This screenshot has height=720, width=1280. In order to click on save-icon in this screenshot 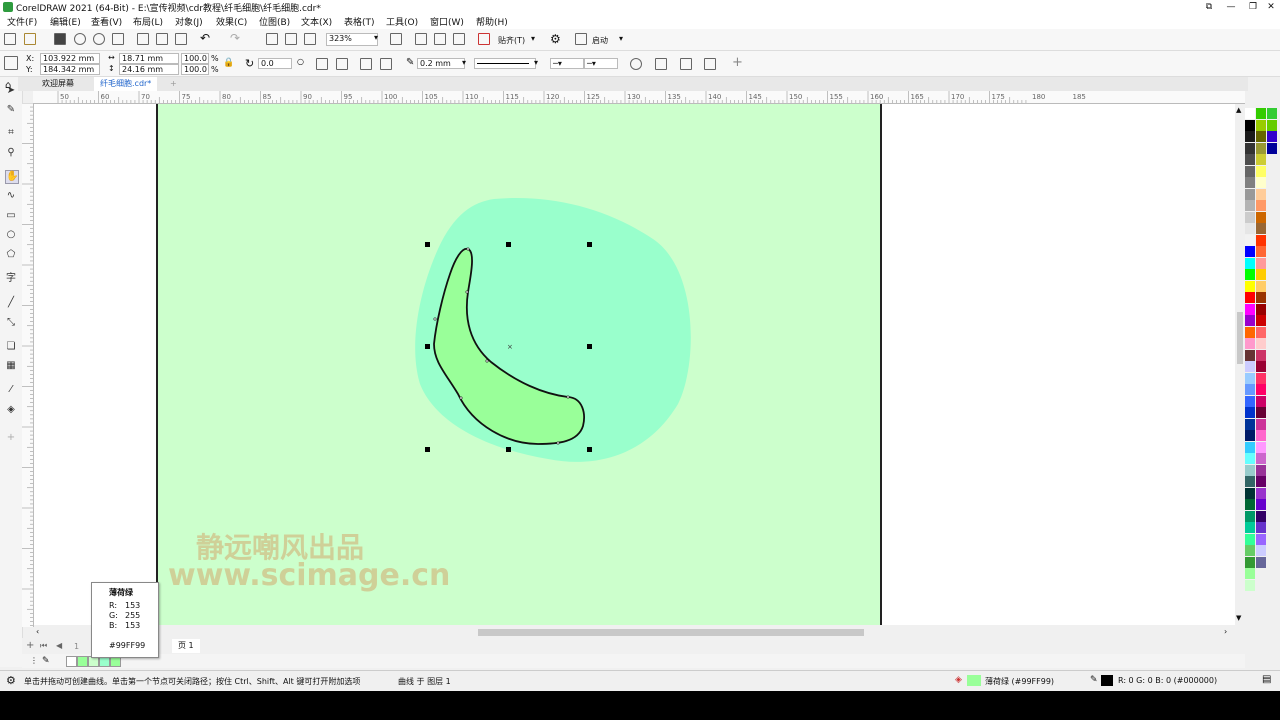, I will do `click(60, 39)`.